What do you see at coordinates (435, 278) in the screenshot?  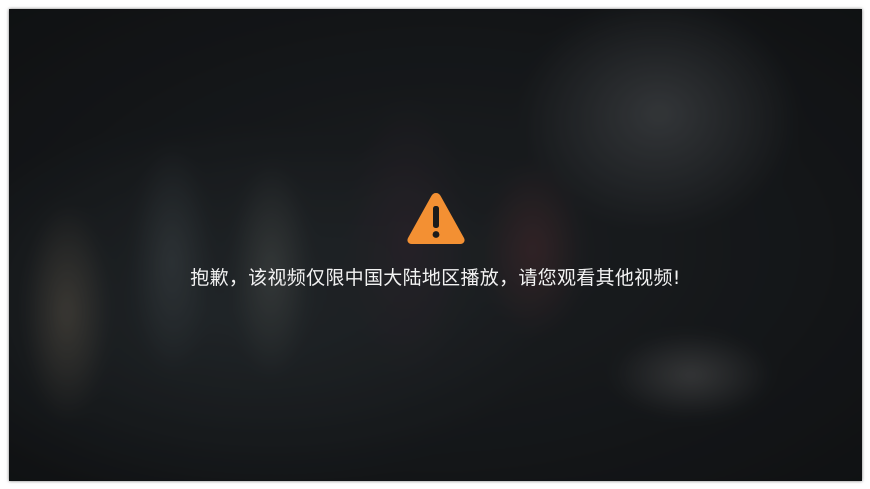 I see `restriction-message: 抱歉，该视频仅限中国大陆地区播放，请您观看其他视频!` at bounding box center [435, 278].